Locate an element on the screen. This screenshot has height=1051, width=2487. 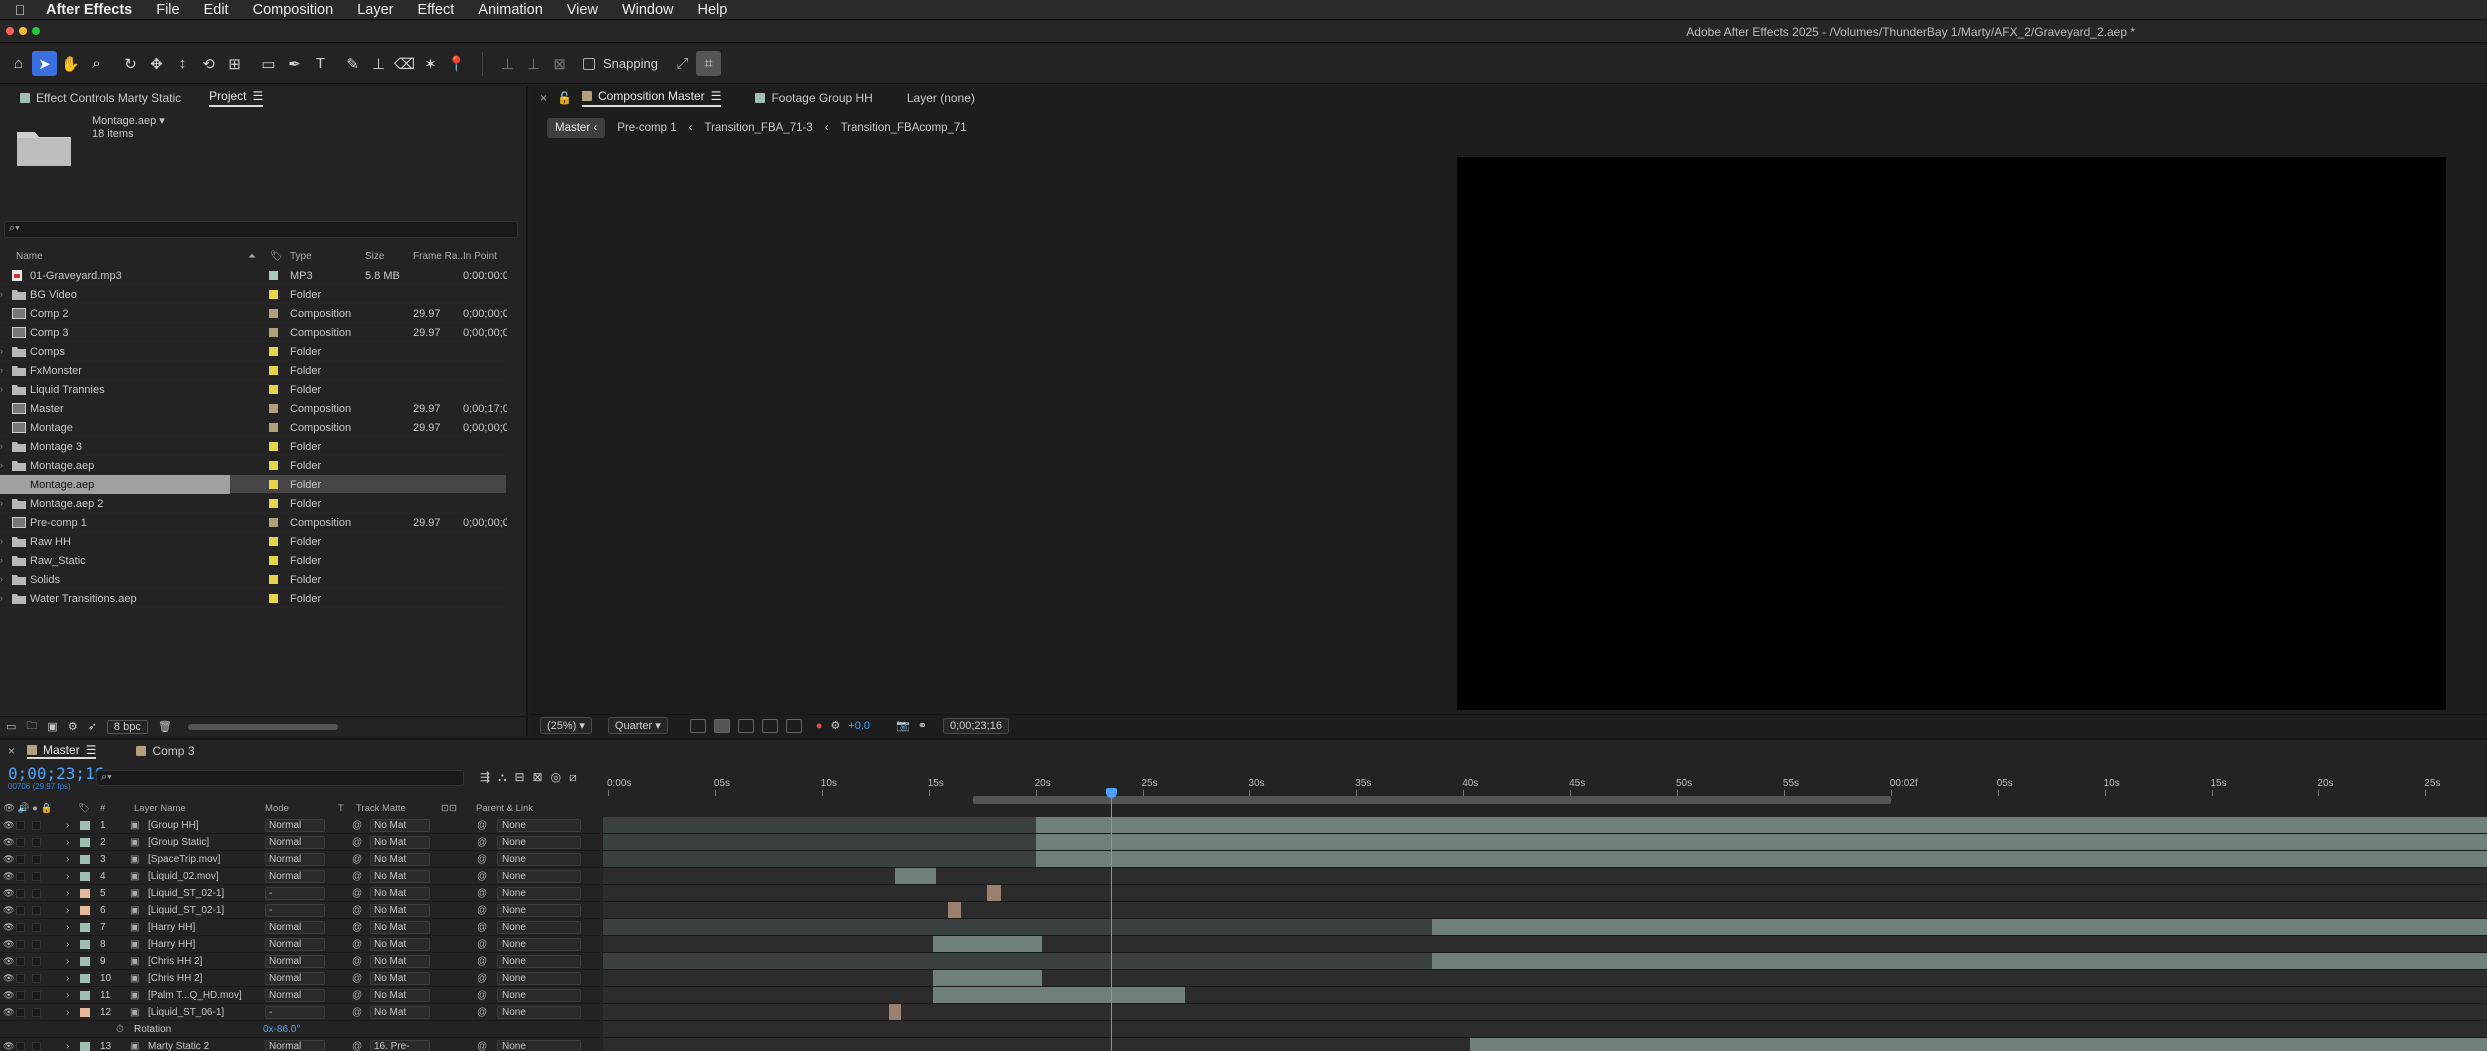
mask-visibility-icon is located at coordinates (745, 725).